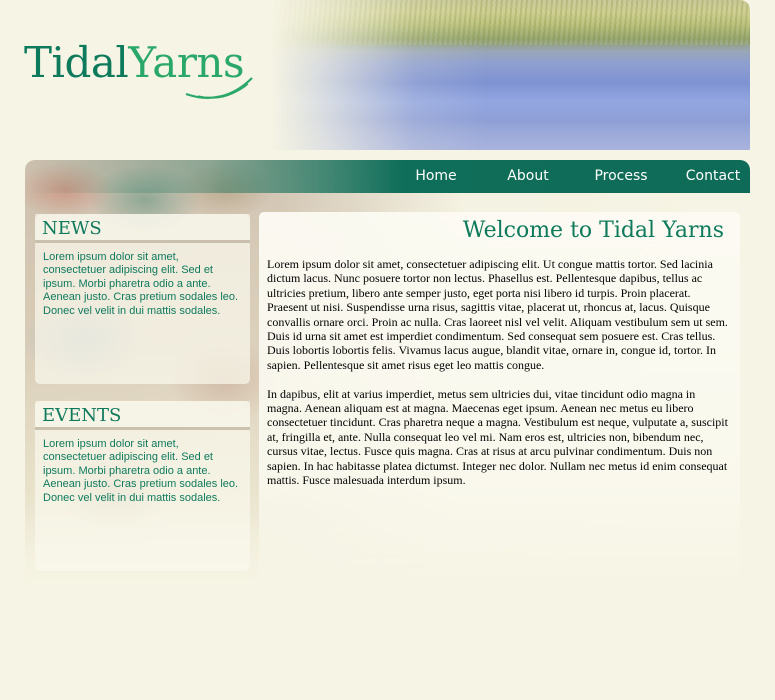  I want to click on nav-process: Process, so click(621, 176).